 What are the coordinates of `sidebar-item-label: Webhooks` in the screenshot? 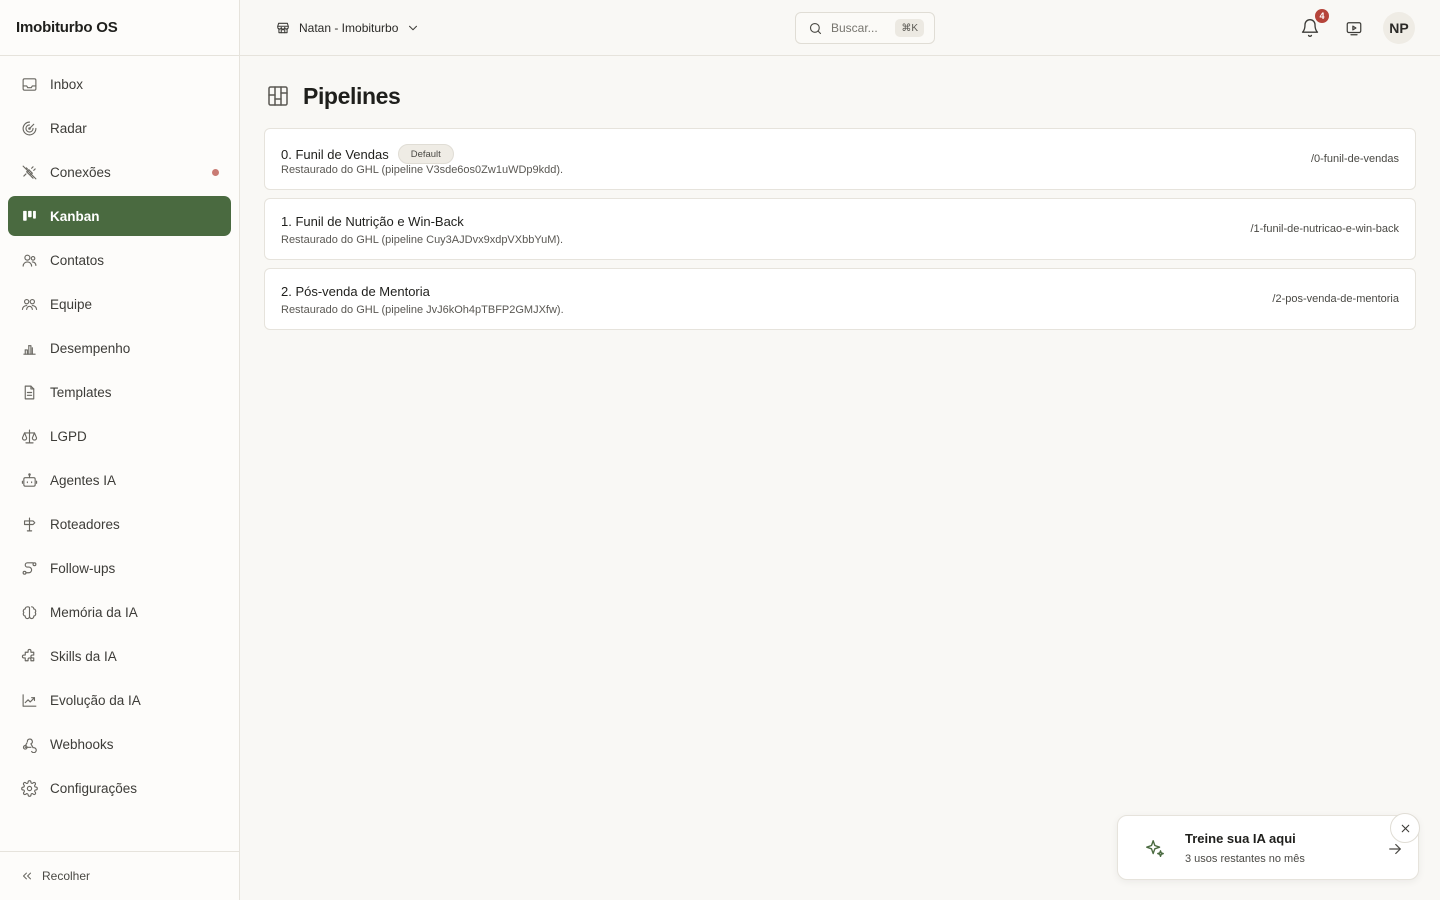 It's located at (82, 744).